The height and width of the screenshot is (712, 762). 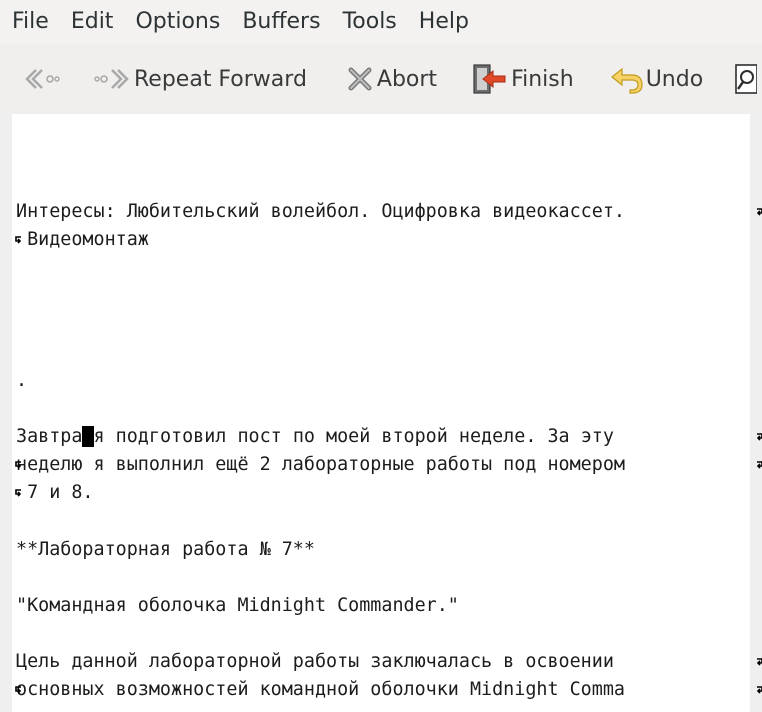 I want to click on undo-icon, so click(x=626, y=80).